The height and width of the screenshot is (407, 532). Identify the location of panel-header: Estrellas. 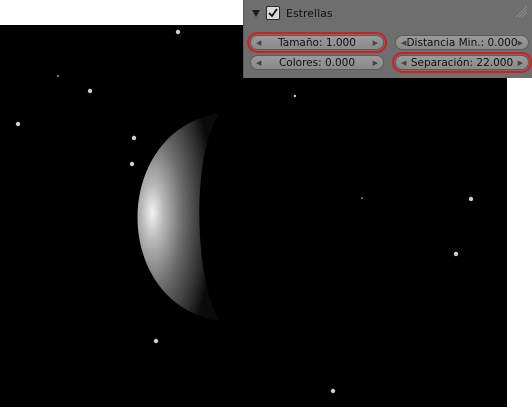
(292, 13).